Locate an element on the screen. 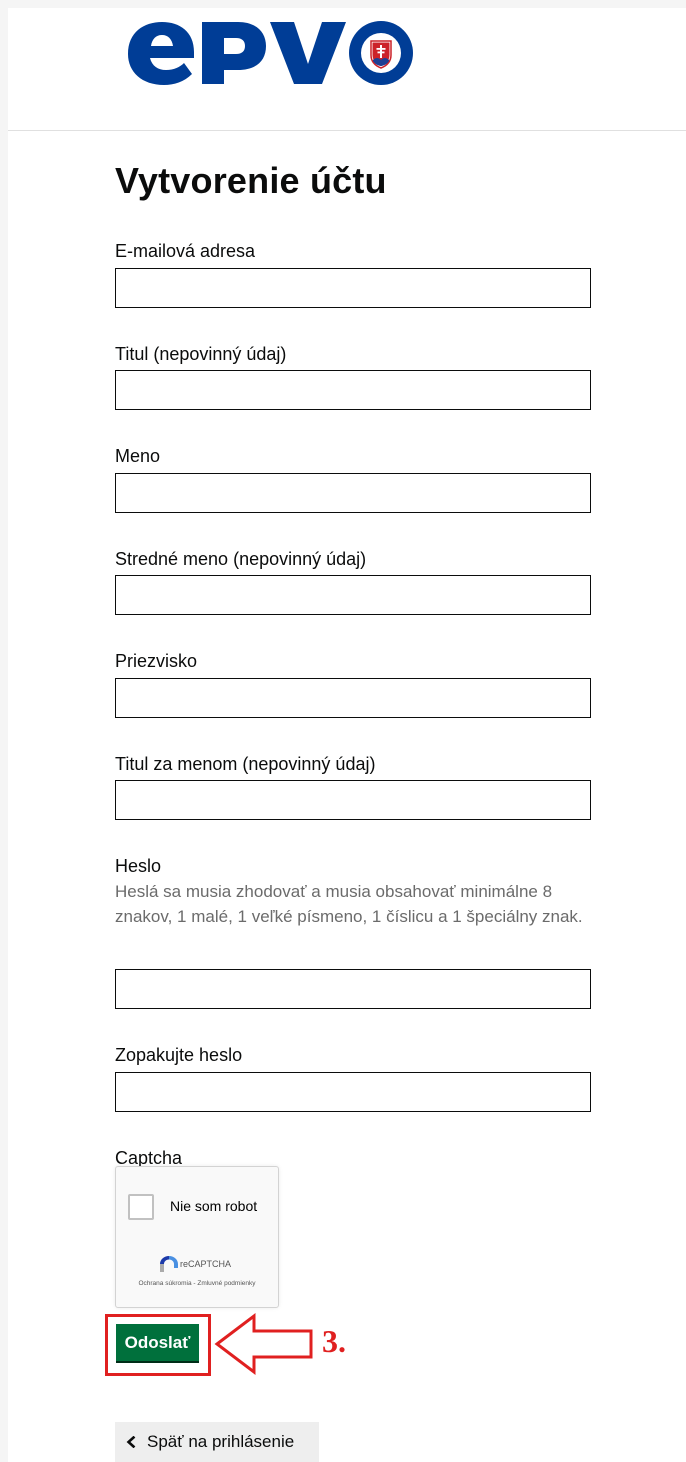 The width and height of the screenshot is (686, 1462). recaptcha-links: Ochrana súkromia - Zmluvné podmienky is located at coordinates (197, 1284).